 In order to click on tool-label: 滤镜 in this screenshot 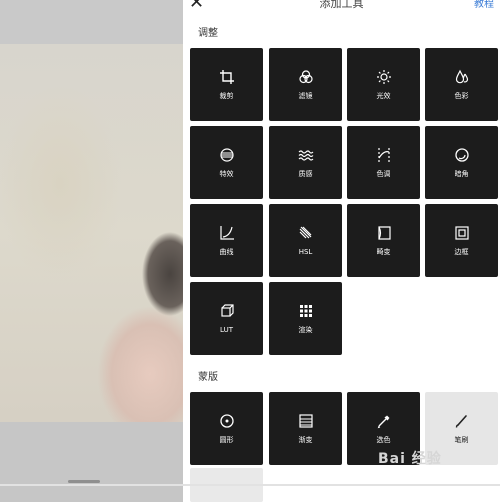, I will do `click(305, 96)`.